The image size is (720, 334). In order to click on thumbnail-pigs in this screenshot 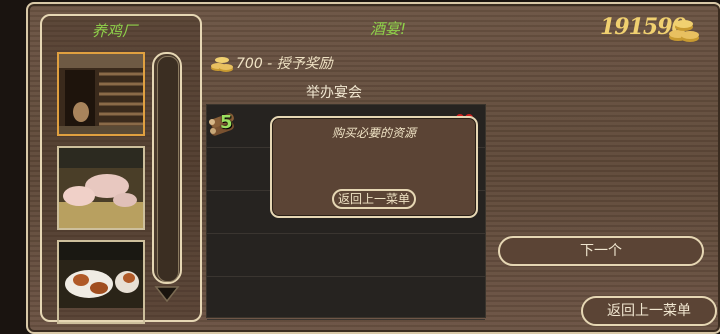, I will do `click(101, 188)`.